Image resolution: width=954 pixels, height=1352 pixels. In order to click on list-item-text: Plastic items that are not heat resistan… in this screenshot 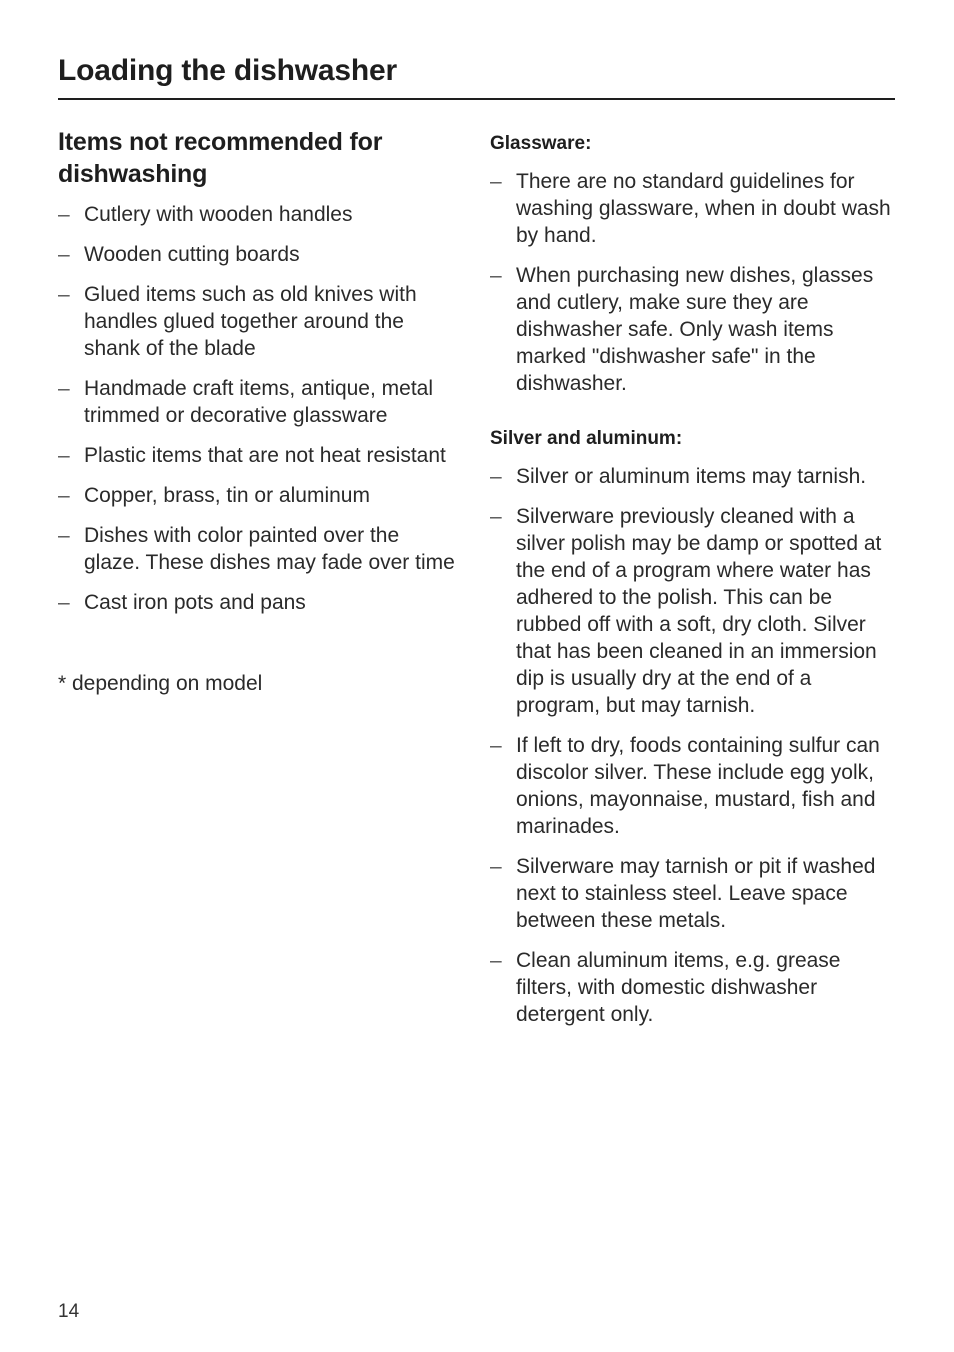, I will do `click(265, 455)`.